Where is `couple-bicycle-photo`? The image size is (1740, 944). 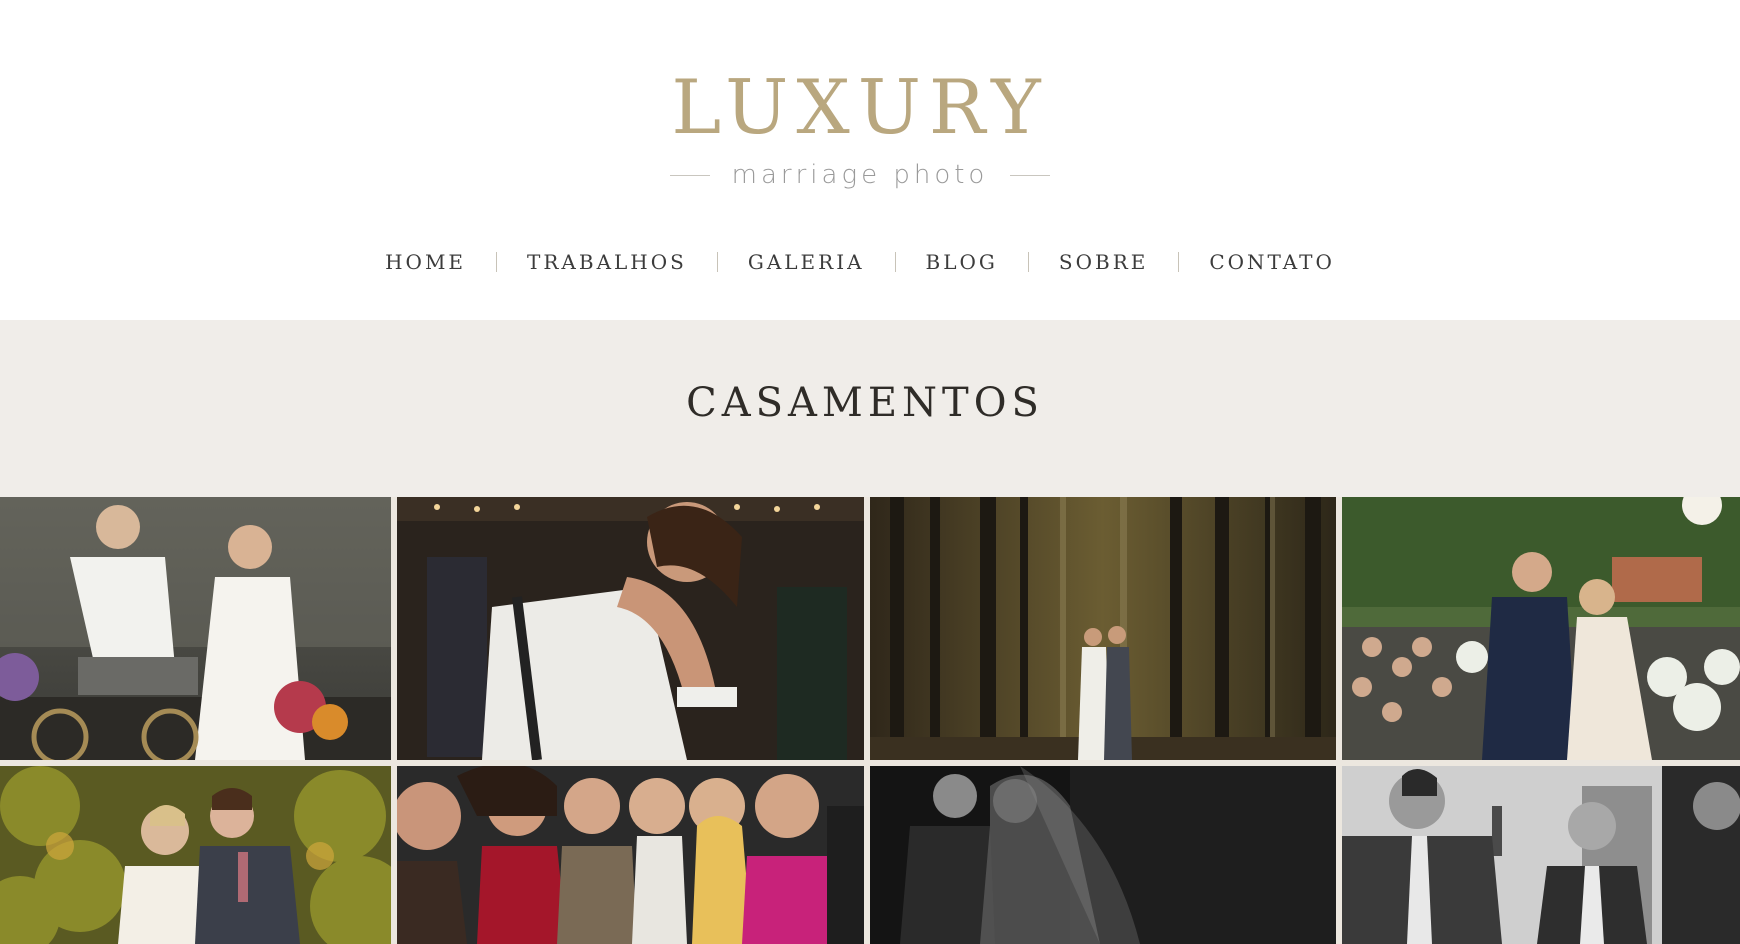 couple-bicycle-photo is located at coordinates (195, 628).